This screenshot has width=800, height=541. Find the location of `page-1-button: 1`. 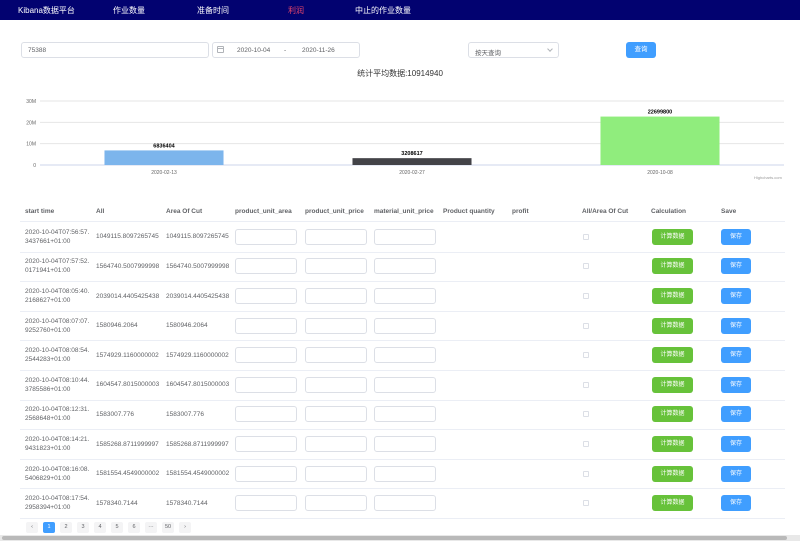

page-1-button: 1 is located at coordinates (49, 527).